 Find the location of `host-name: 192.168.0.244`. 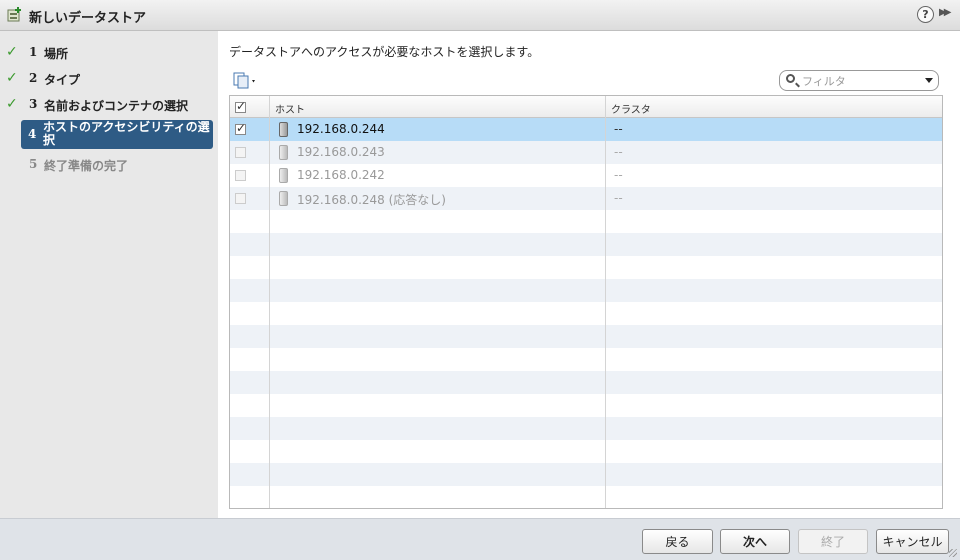

host-name: 192.168.0.244 is located at coordinates (341, 129).